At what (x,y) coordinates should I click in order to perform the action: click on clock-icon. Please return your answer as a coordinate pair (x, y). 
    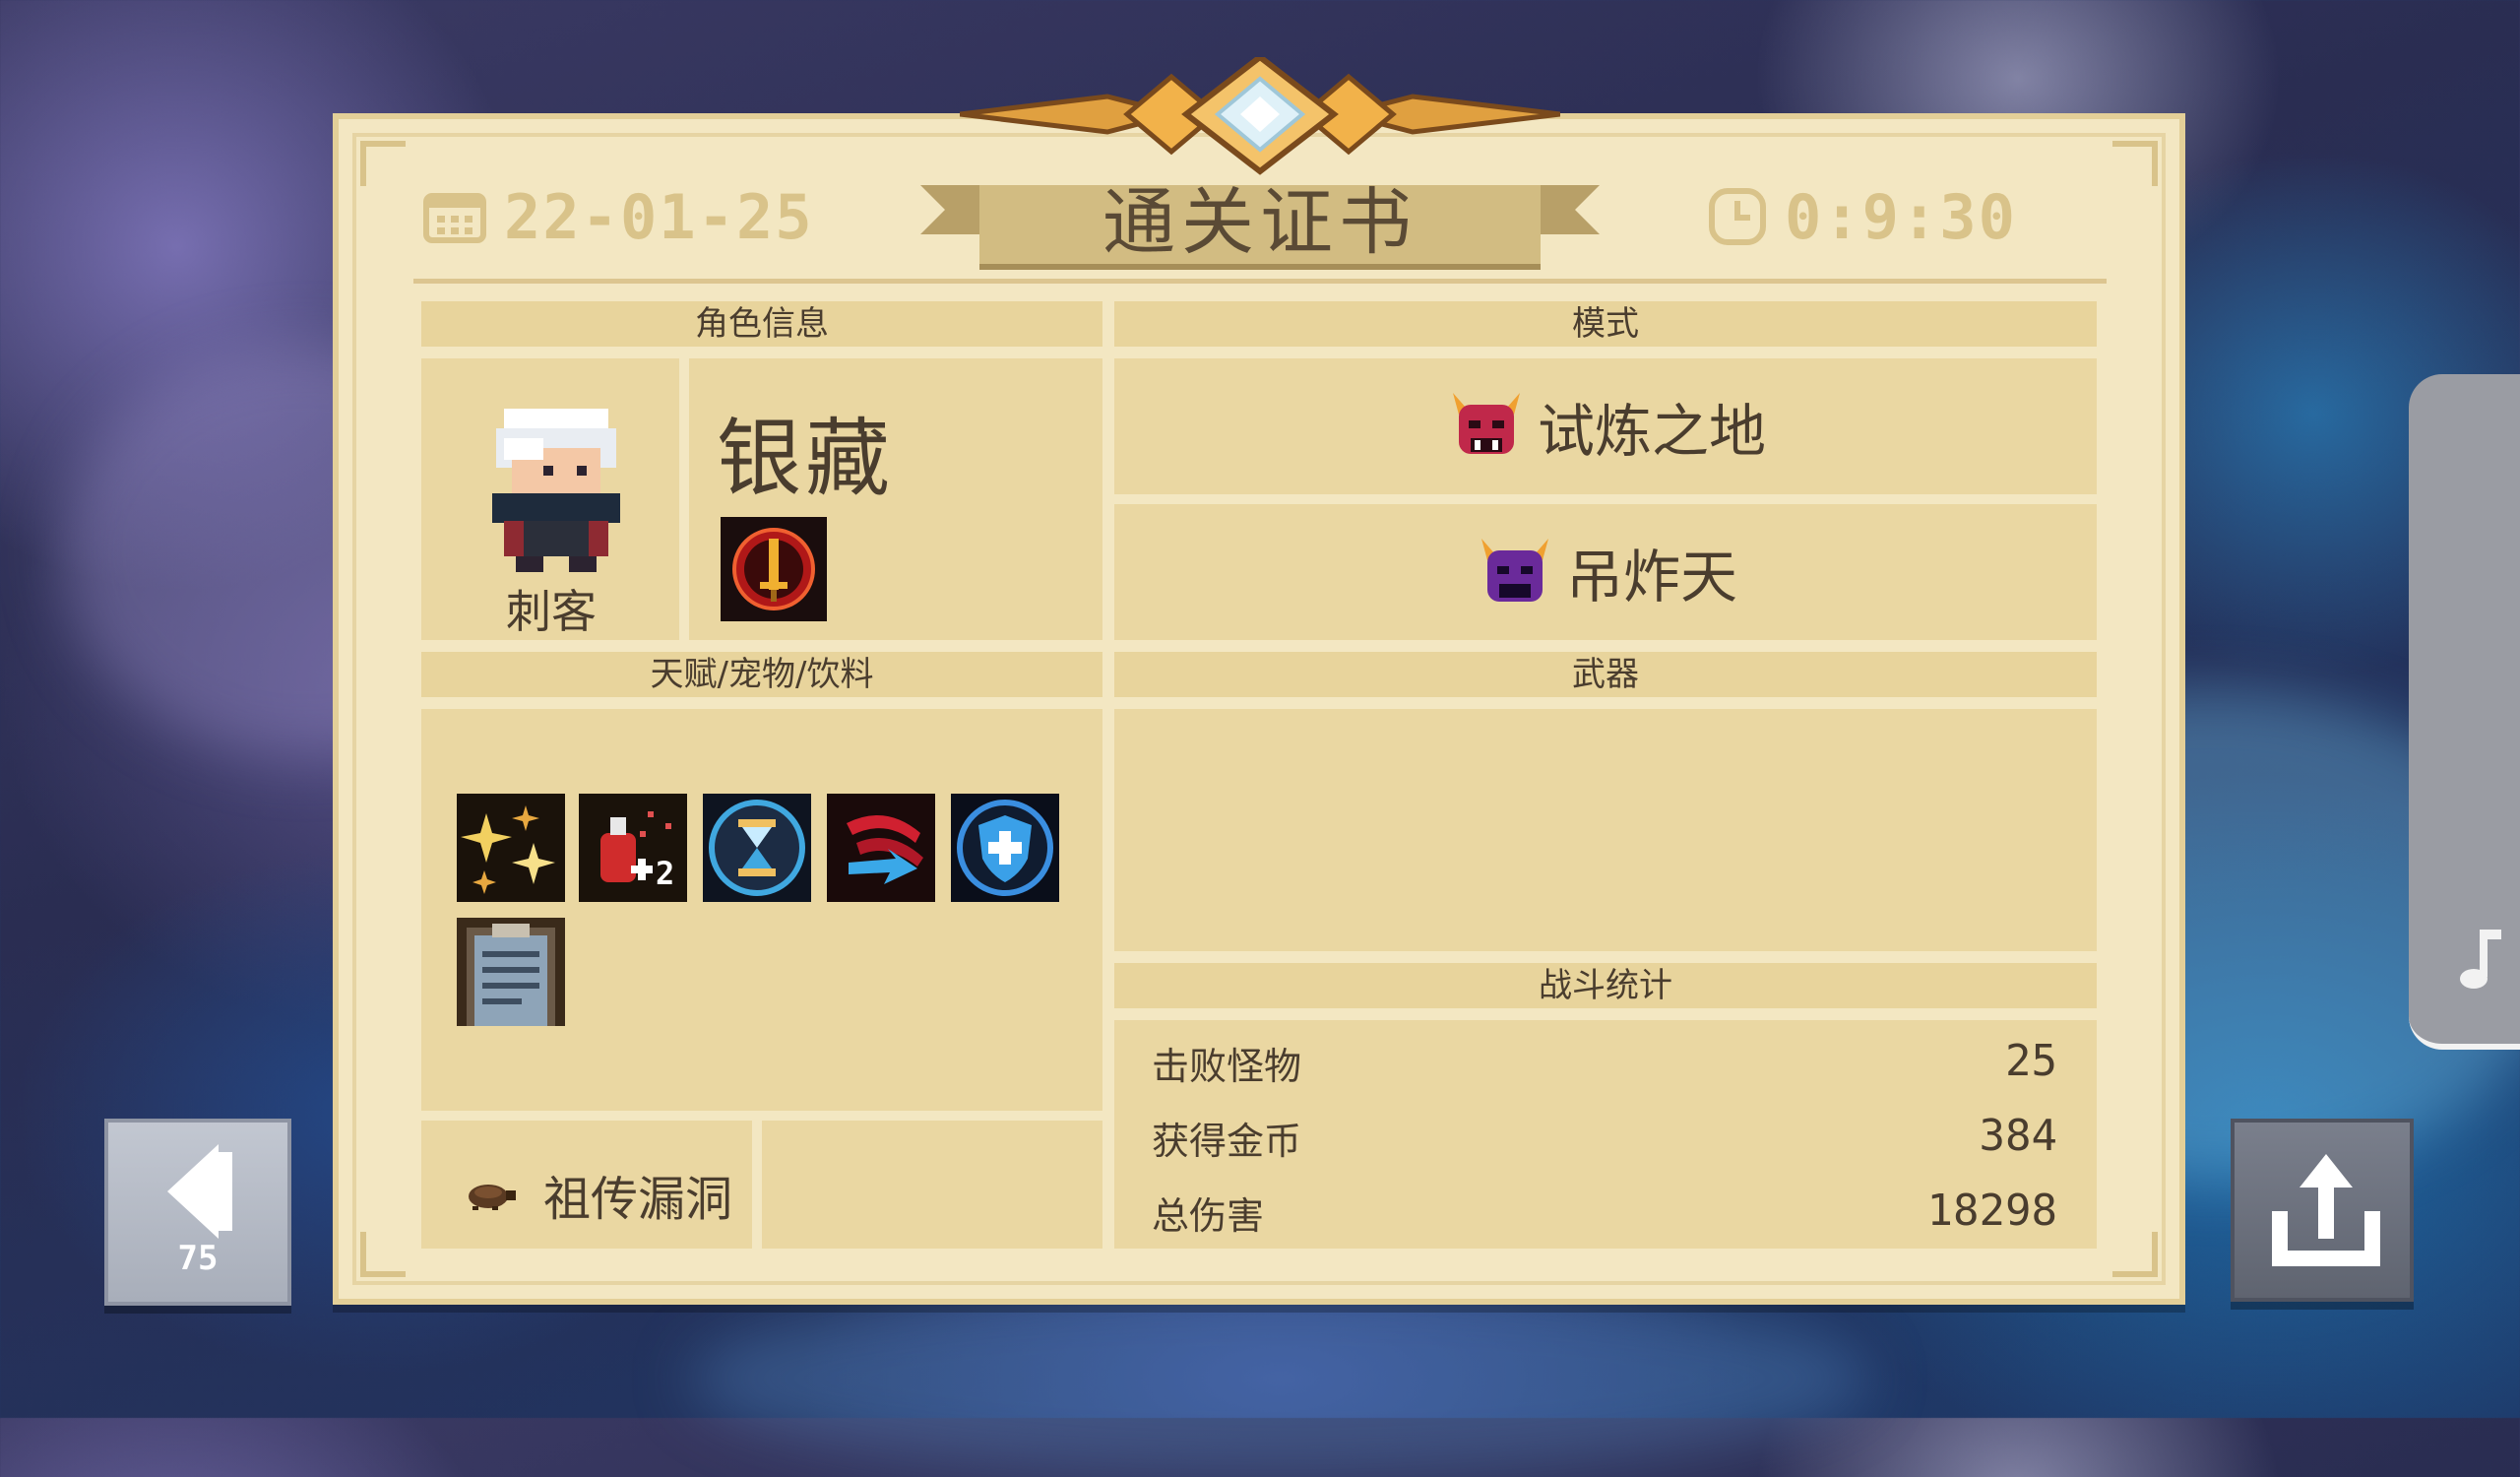
    Looking at the image, I should click on (1737, 217).